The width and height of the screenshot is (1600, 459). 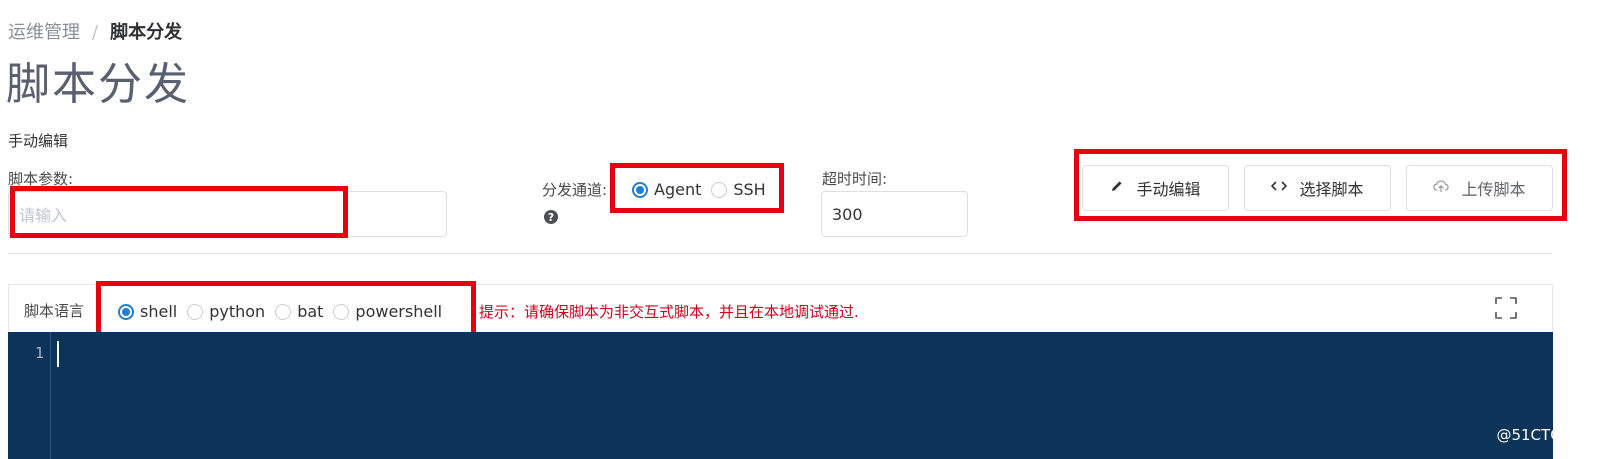 I want to click on language-radio-group: shell python bat powershell, so click(x=285, y=311).